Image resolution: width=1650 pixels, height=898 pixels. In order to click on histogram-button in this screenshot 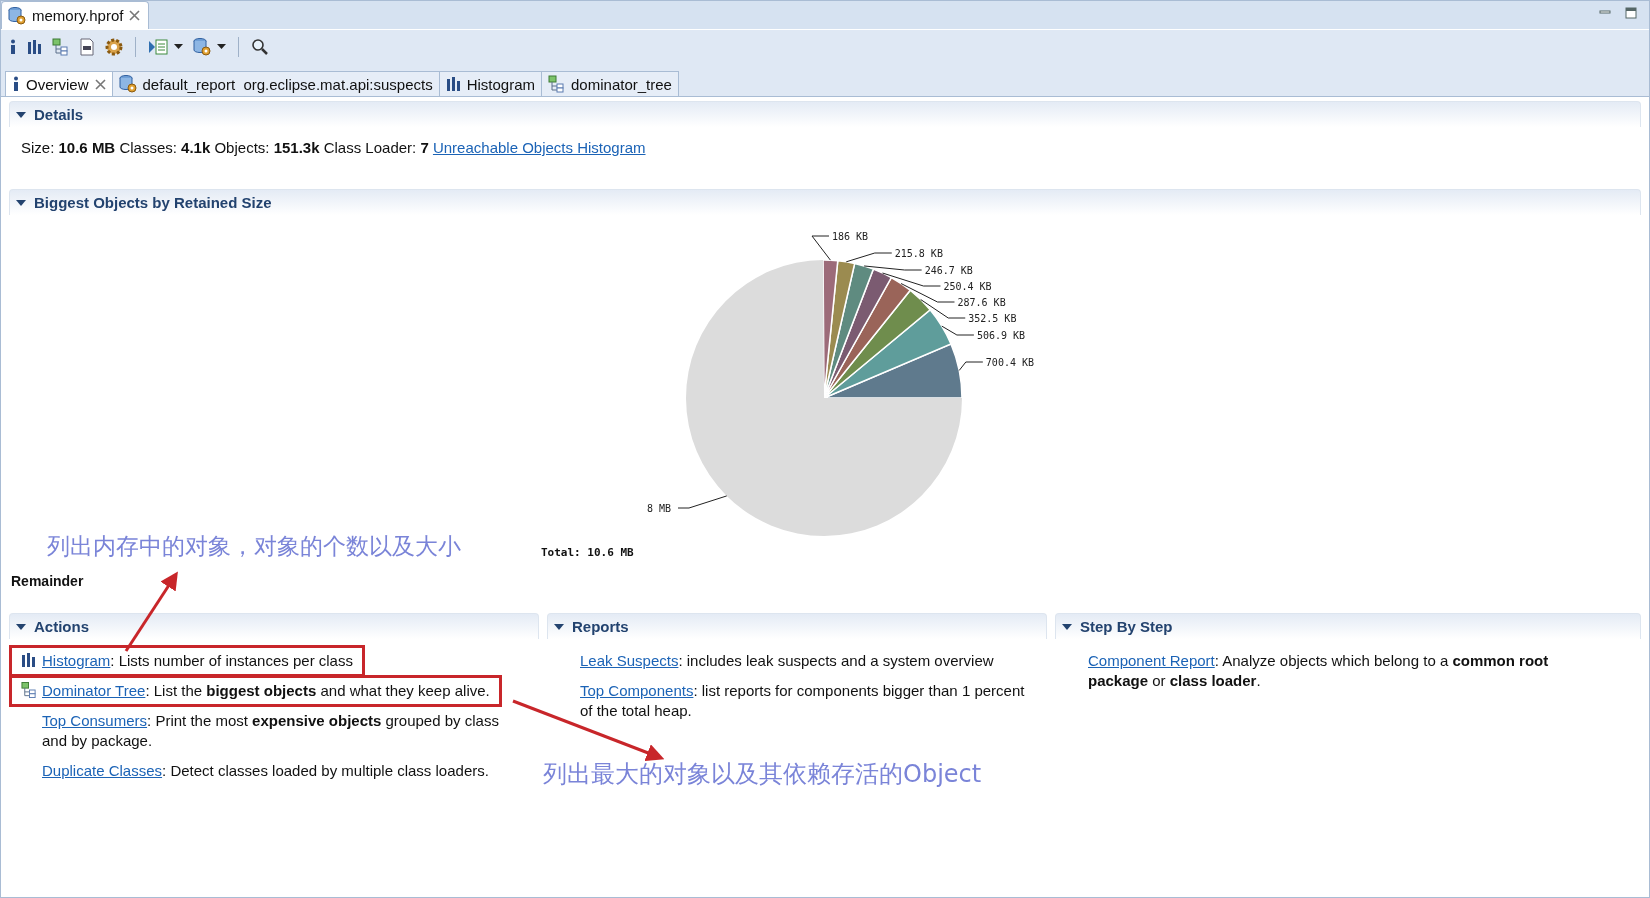, I will do `click(34, 47)`.